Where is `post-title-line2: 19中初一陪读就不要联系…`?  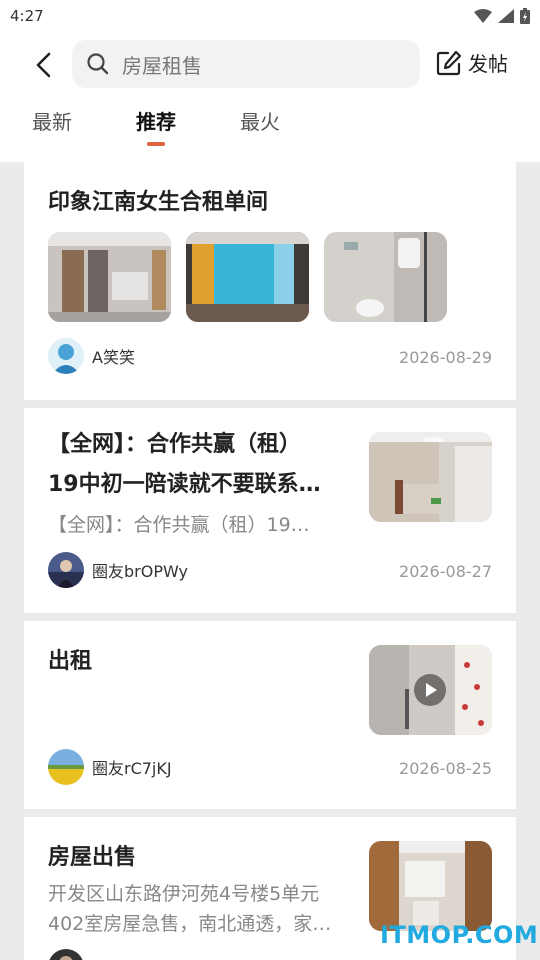 post-title-line2: 19中初一陪读就不要联系… is located at coordinates (184, 484).